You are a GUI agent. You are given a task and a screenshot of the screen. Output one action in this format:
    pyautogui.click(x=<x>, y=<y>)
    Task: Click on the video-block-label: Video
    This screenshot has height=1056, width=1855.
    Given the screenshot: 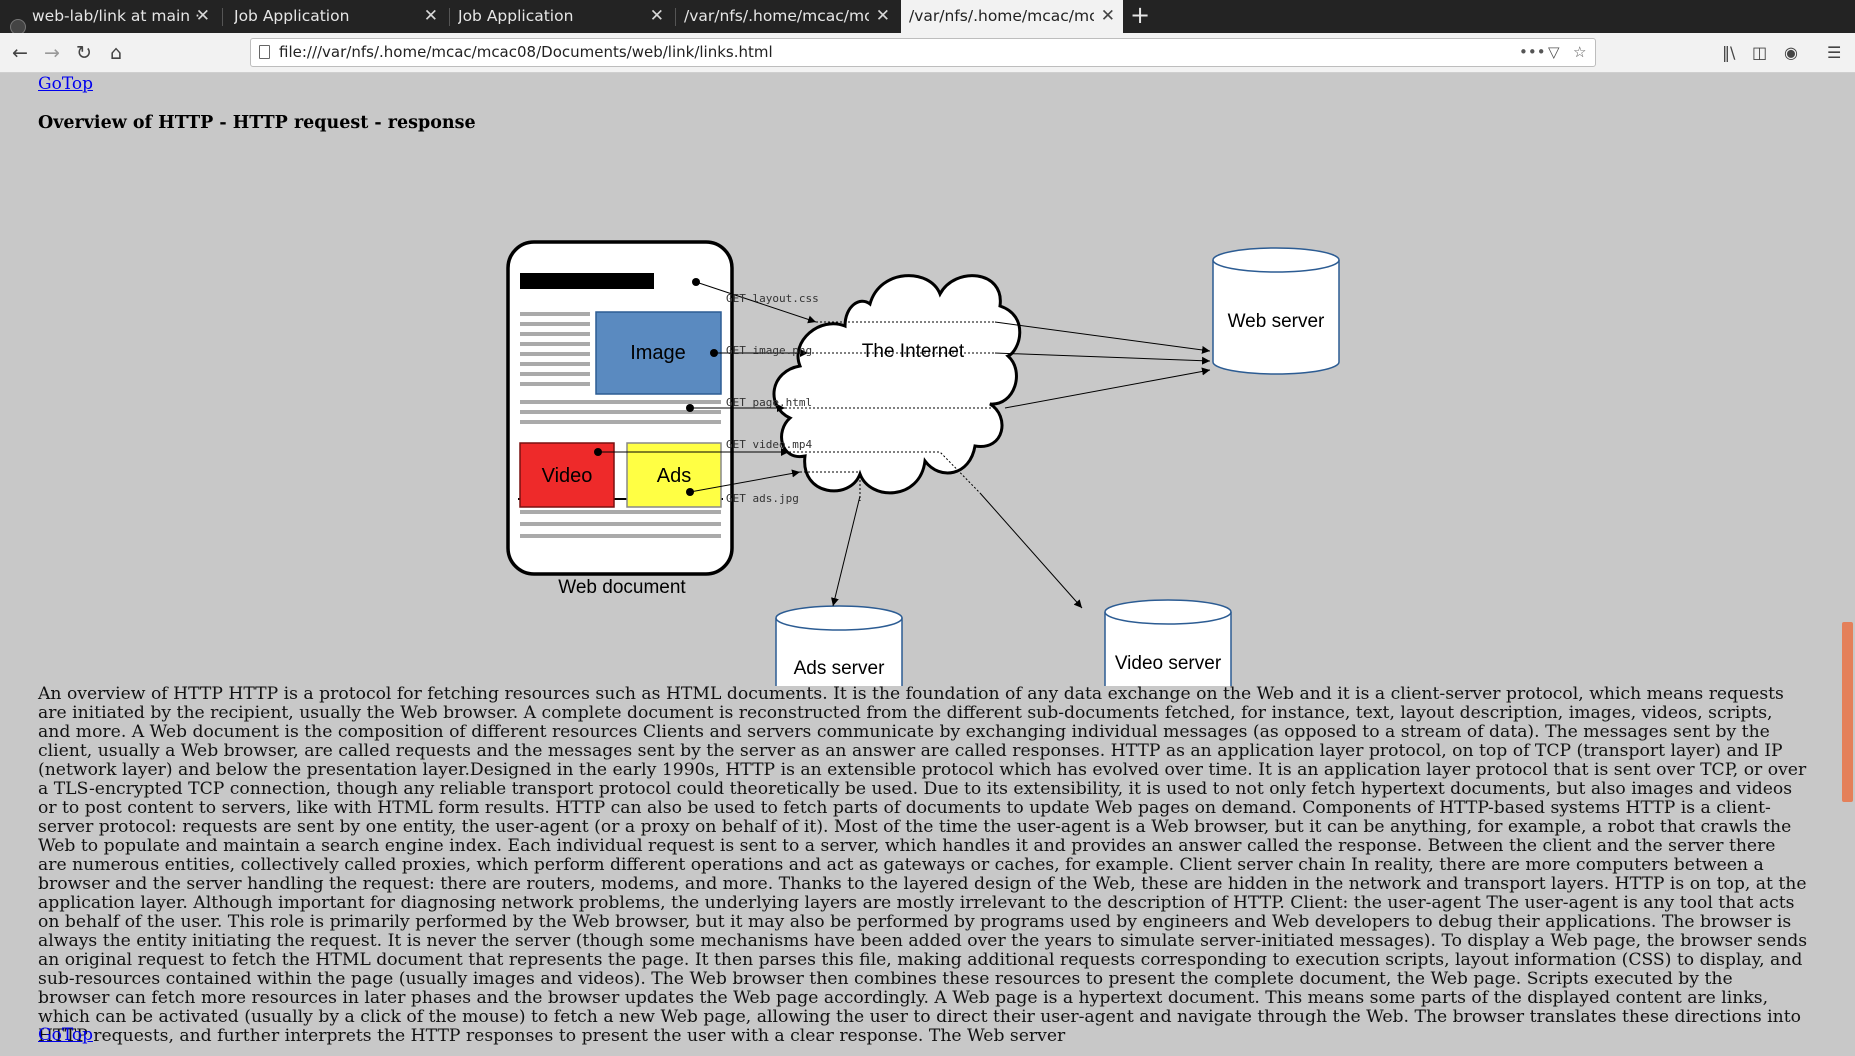 What is the action you would take?
    pyautogui.click(x=567, y=476)
    